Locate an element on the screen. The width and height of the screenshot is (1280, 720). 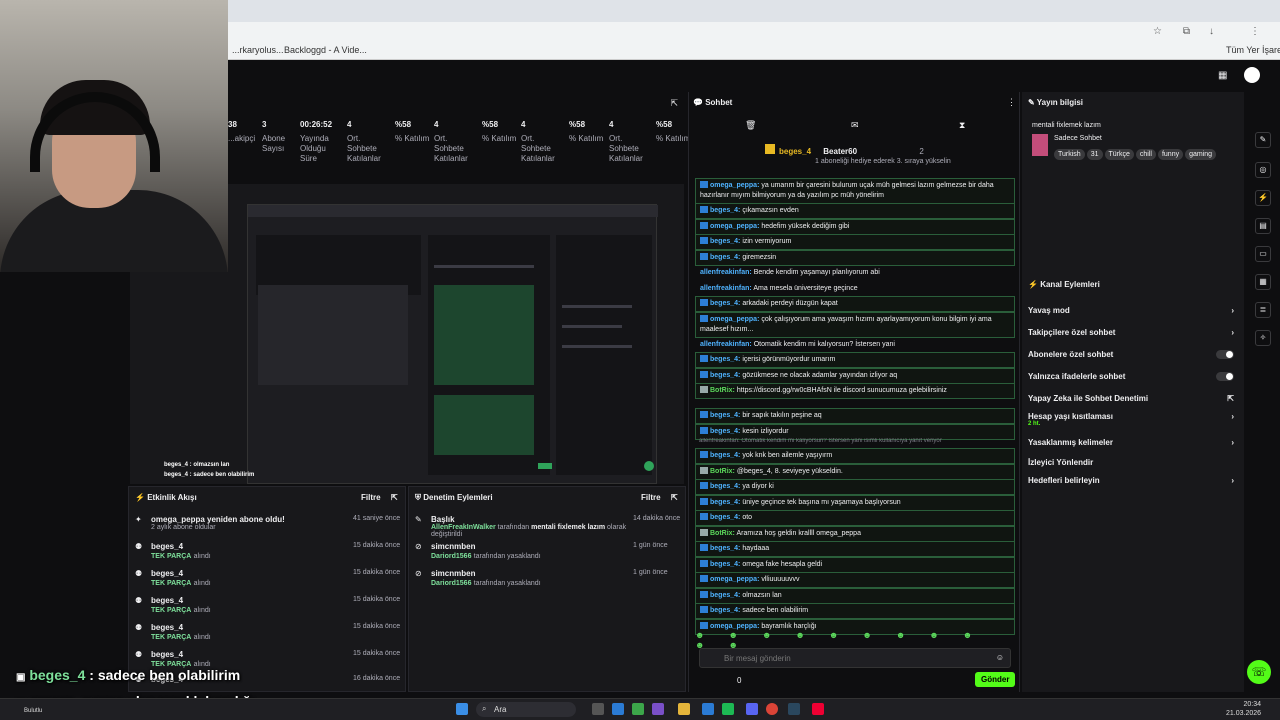
message-icon: ✉ is located at coordinates (855, 125).